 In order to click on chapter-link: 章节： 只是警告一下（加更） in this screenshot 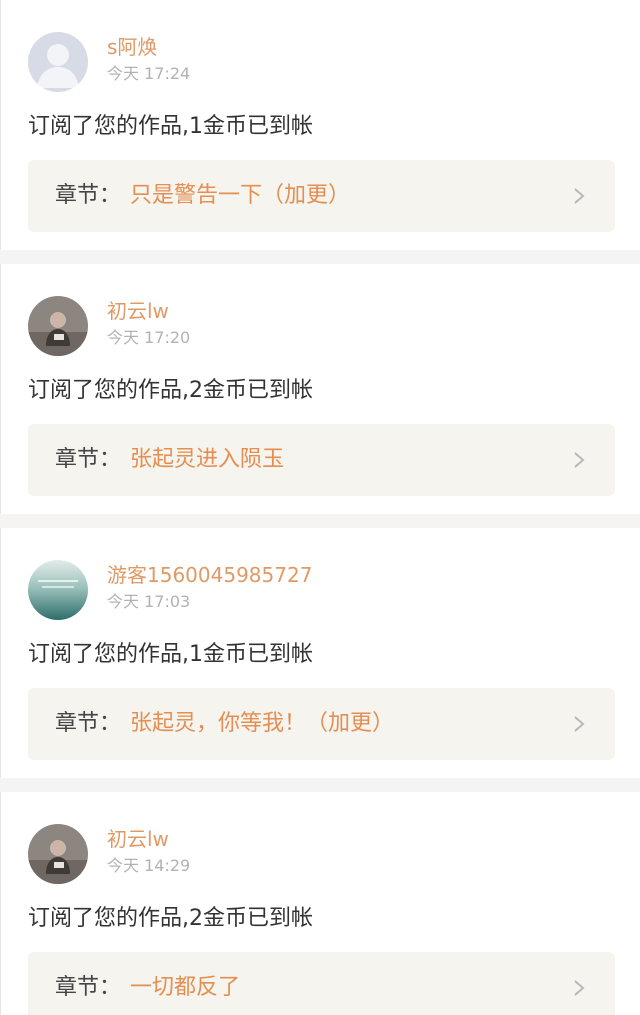, I will do `click(321, 196)`.